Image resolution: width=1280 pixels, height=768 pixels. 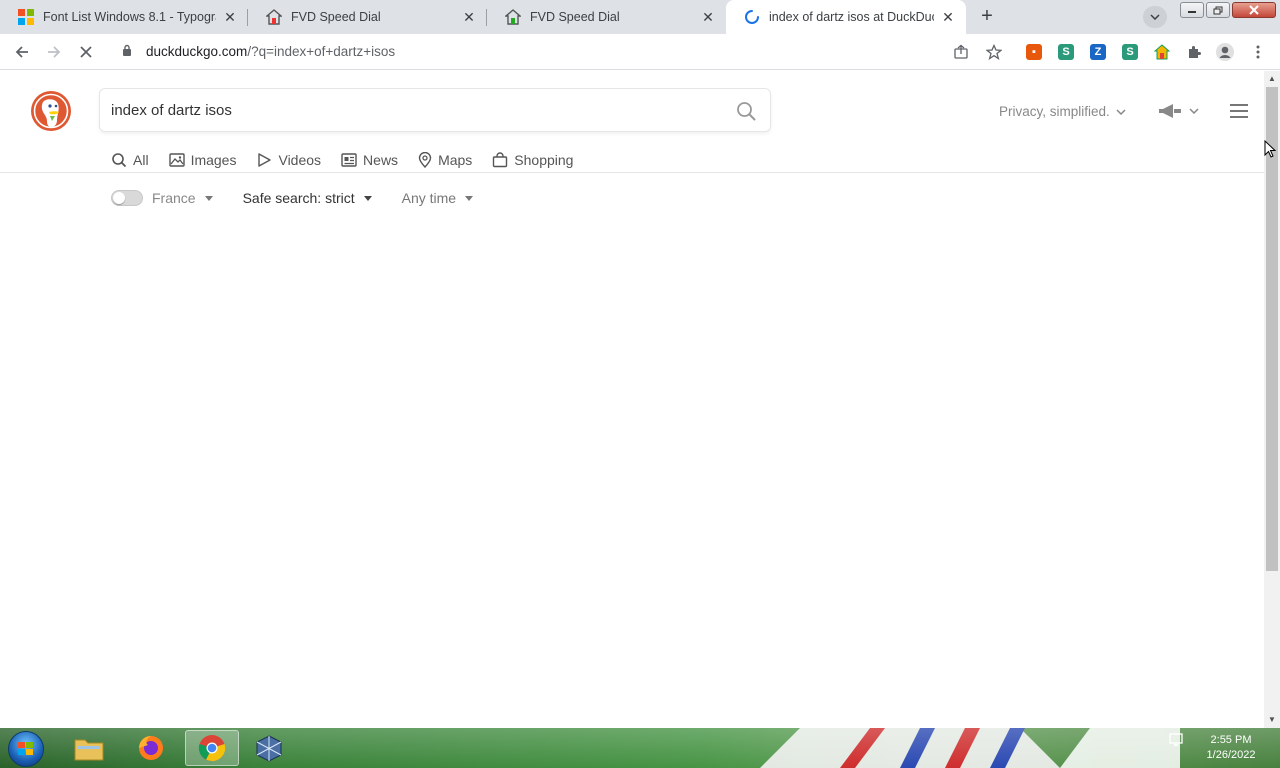 I want to click on header-divider, so click(x=632, y=172).